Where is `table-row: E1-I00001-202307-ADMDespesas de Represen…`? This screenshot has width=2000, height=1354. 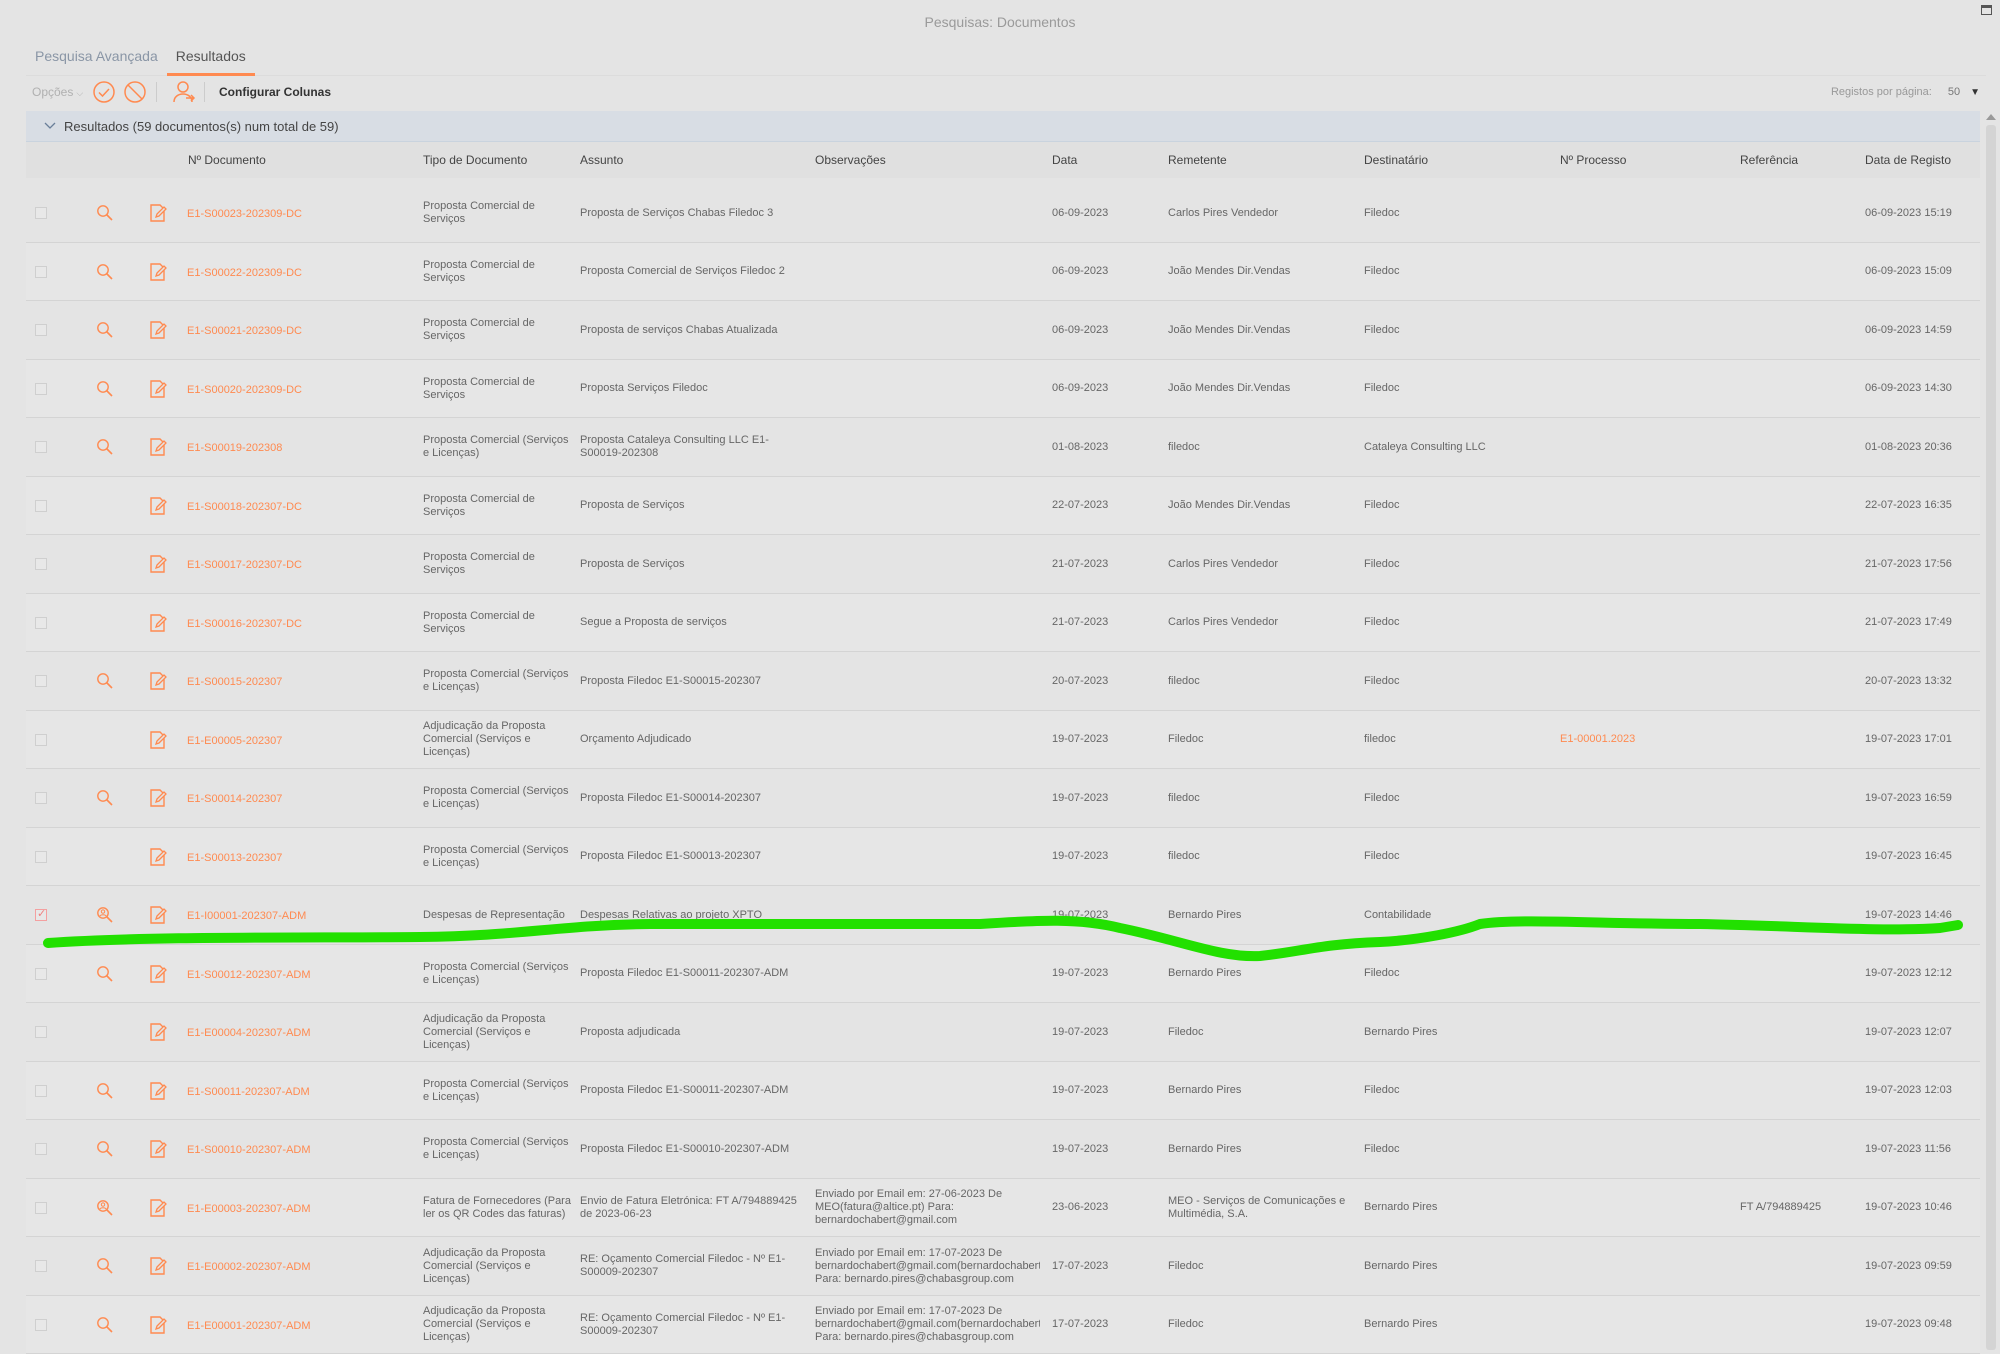 table-row: E1-I00001-202307-ADMDespesas de Represen… is located at coordinates (1003, 915).